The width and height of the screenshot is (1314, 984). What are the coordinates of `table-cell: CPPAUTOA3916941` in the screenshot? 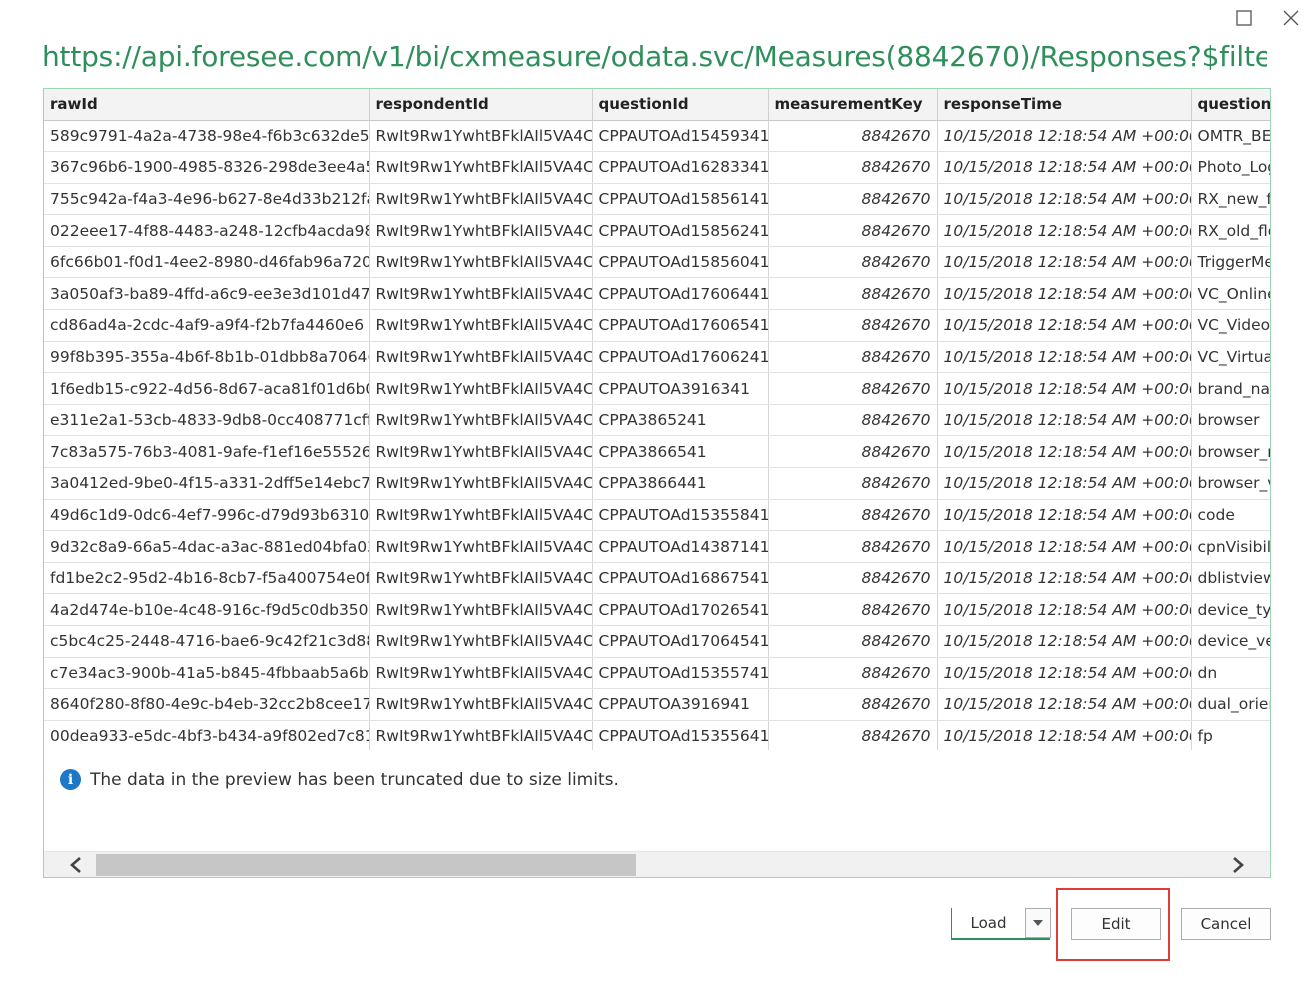 It's located at (680, 704).